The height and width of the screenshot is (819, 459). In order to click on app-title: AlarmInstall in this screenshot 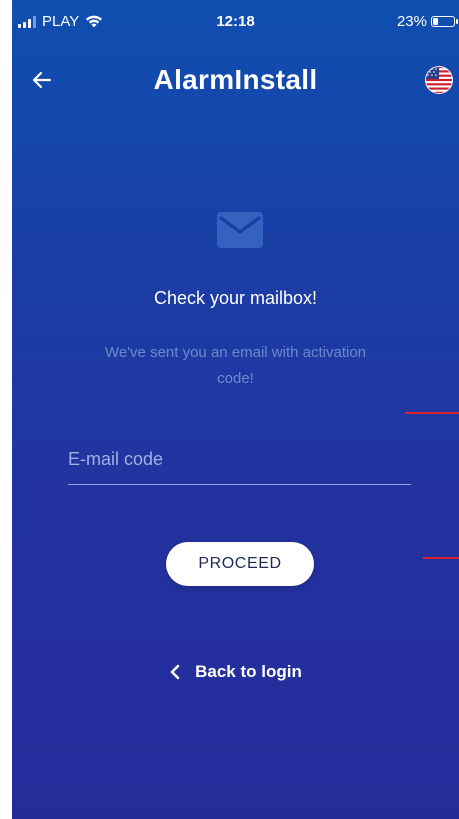, I will do `click(235, 79)`.